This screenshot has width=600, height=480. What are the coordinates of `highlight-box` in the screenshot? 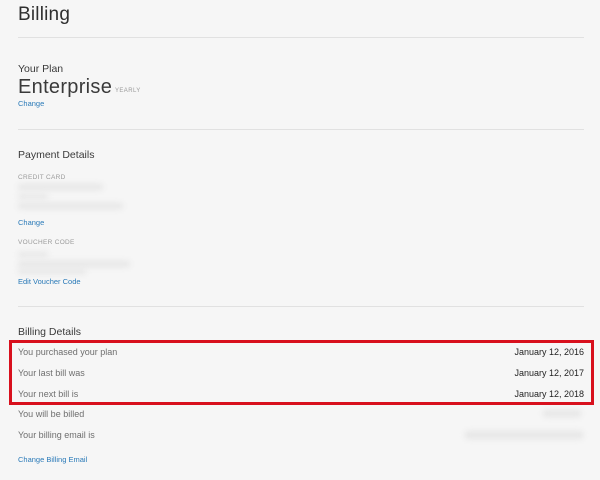 It's located at (301, 372).